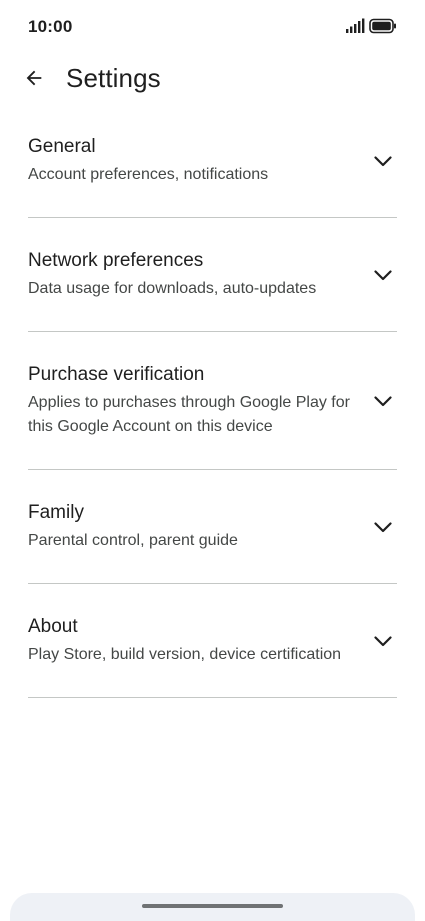 This screenshot has height=921, width=425. Describe the element at coordinates (383, 28) in the screenshot. I see `battery-icon` at that location.